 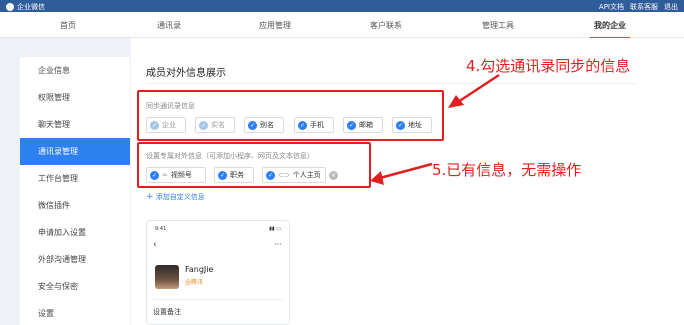 What do you see at coordinates (275, 229) in the screenshot?
I see `signal-icon: ▮▮ ▭` at bounding box center [275, 229].